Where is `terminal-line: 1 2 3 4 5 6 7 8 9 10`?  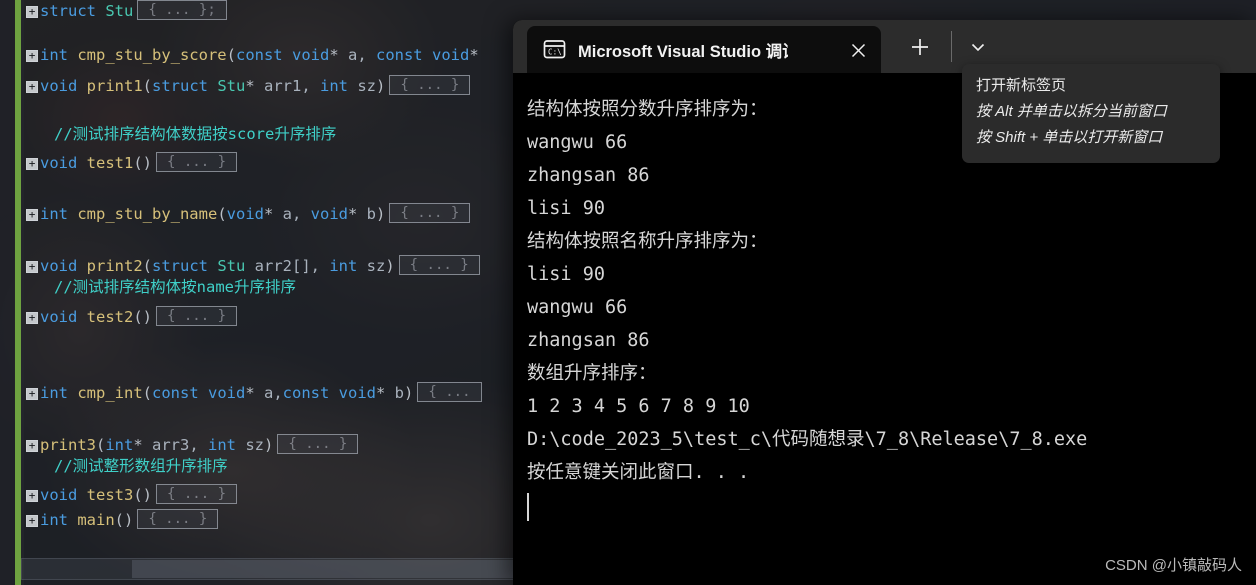 terminal-line: 1 2 3 4 5 6 7 8 9 10 is located at coordinates (638, 406).